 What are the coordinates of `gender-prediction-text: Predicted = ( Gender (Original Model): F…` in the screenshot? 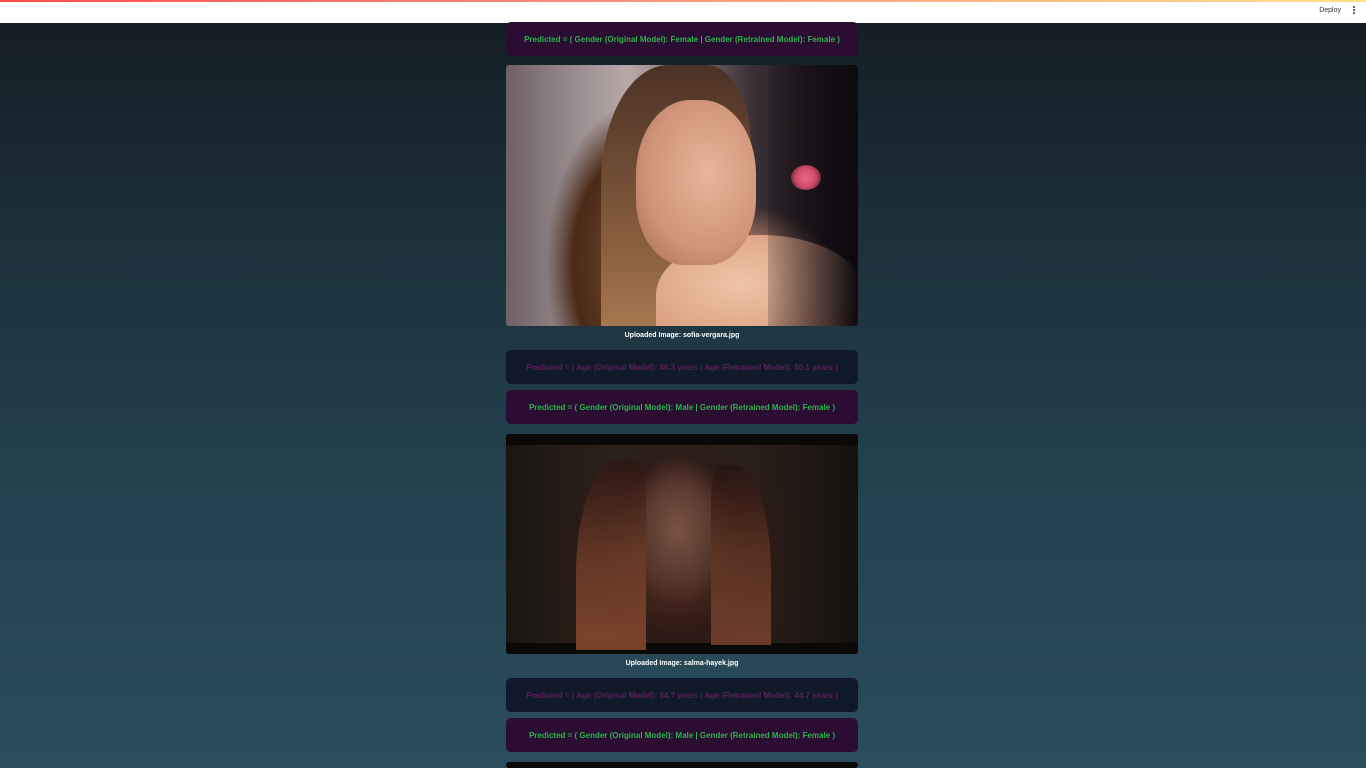 It's located at (682, 39).